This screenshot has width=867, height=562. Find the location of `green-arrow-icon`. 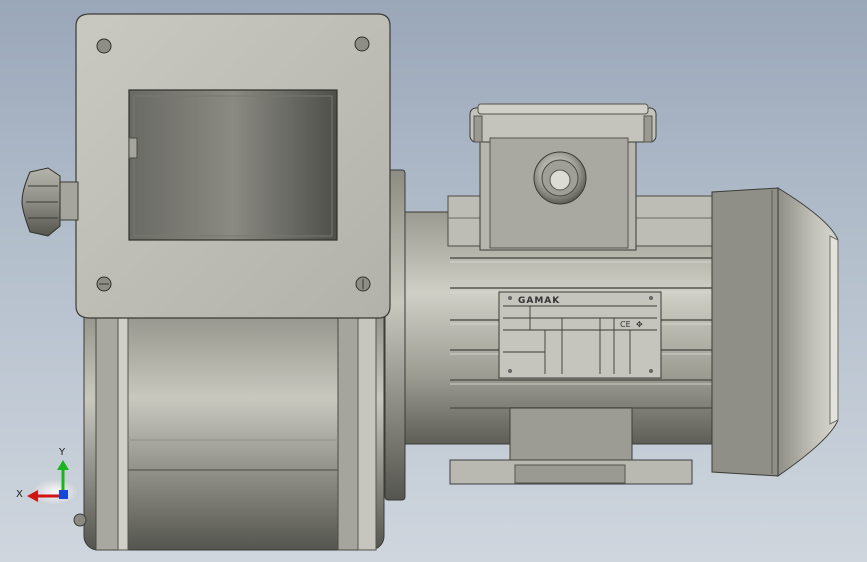

green-arrow-icon is located at coordinates (63, 465).